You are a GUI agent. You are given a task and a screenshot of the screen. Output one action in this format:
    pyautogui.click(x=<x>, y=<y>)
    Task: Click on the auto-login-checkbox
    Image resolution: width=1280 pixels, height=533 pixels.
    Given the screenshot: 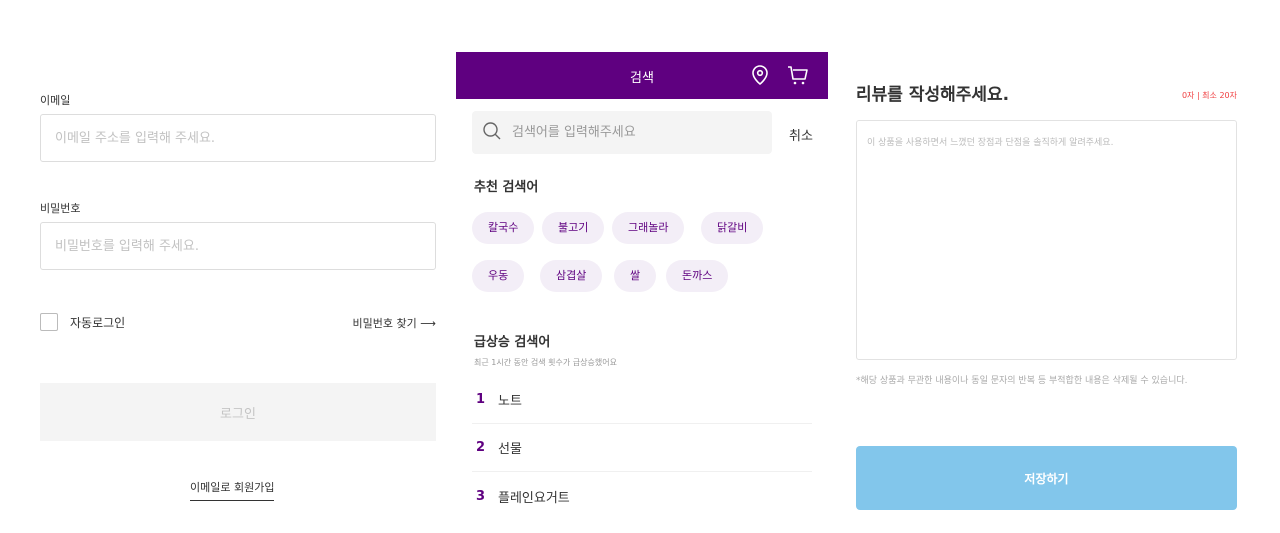 What is the action you would take?
    pyautogui.click(x=49, y=322)
    